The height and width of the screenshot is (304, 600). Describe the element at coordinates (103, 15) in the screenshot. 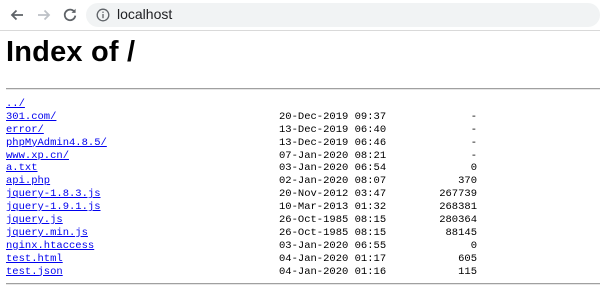

I see `info-icon` at that location.